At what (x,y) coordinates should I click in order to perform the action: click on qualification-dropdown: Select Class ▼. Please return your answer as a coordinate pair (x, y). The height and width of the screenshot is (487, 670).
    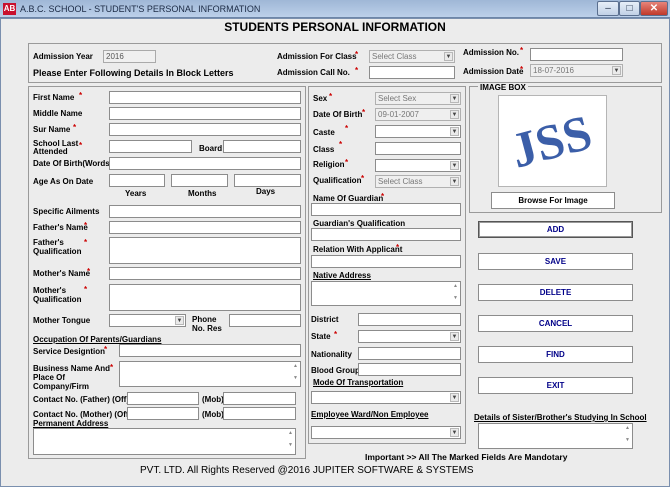
    Looking at the image, I should click on (418, 181).